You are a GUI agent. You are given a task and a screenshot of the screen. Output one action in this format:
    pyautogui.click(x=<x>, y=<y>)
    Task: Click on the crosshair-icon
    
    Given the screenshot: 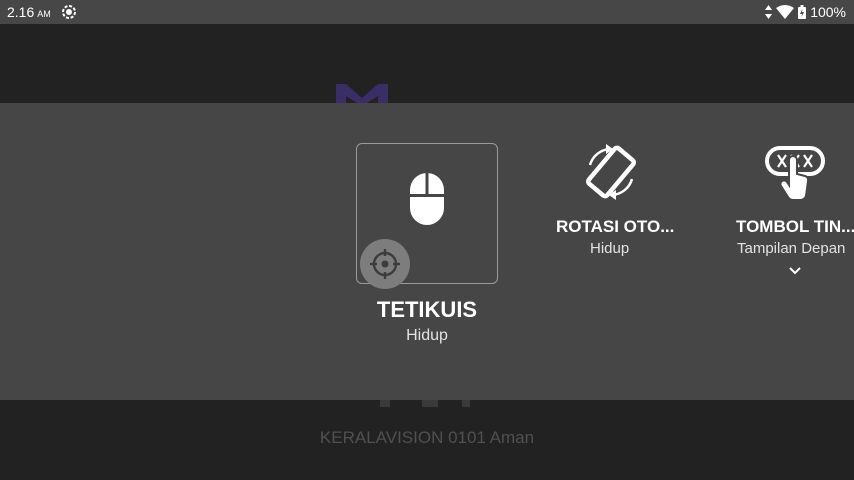 What is the action you would take?
    pyautogui.click(x=385, y=264)
    